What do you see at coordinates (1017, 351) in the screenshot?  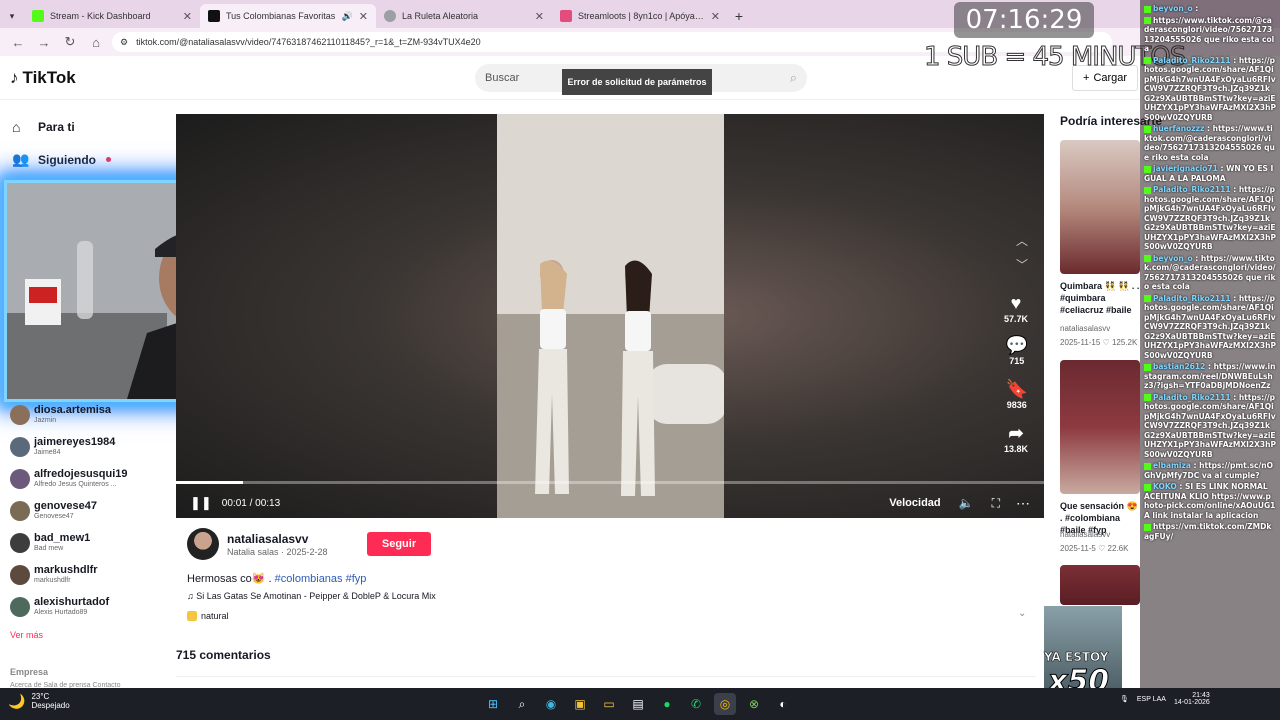 I see `comment-button: 💬 715` at bounding box center [1017, 351].